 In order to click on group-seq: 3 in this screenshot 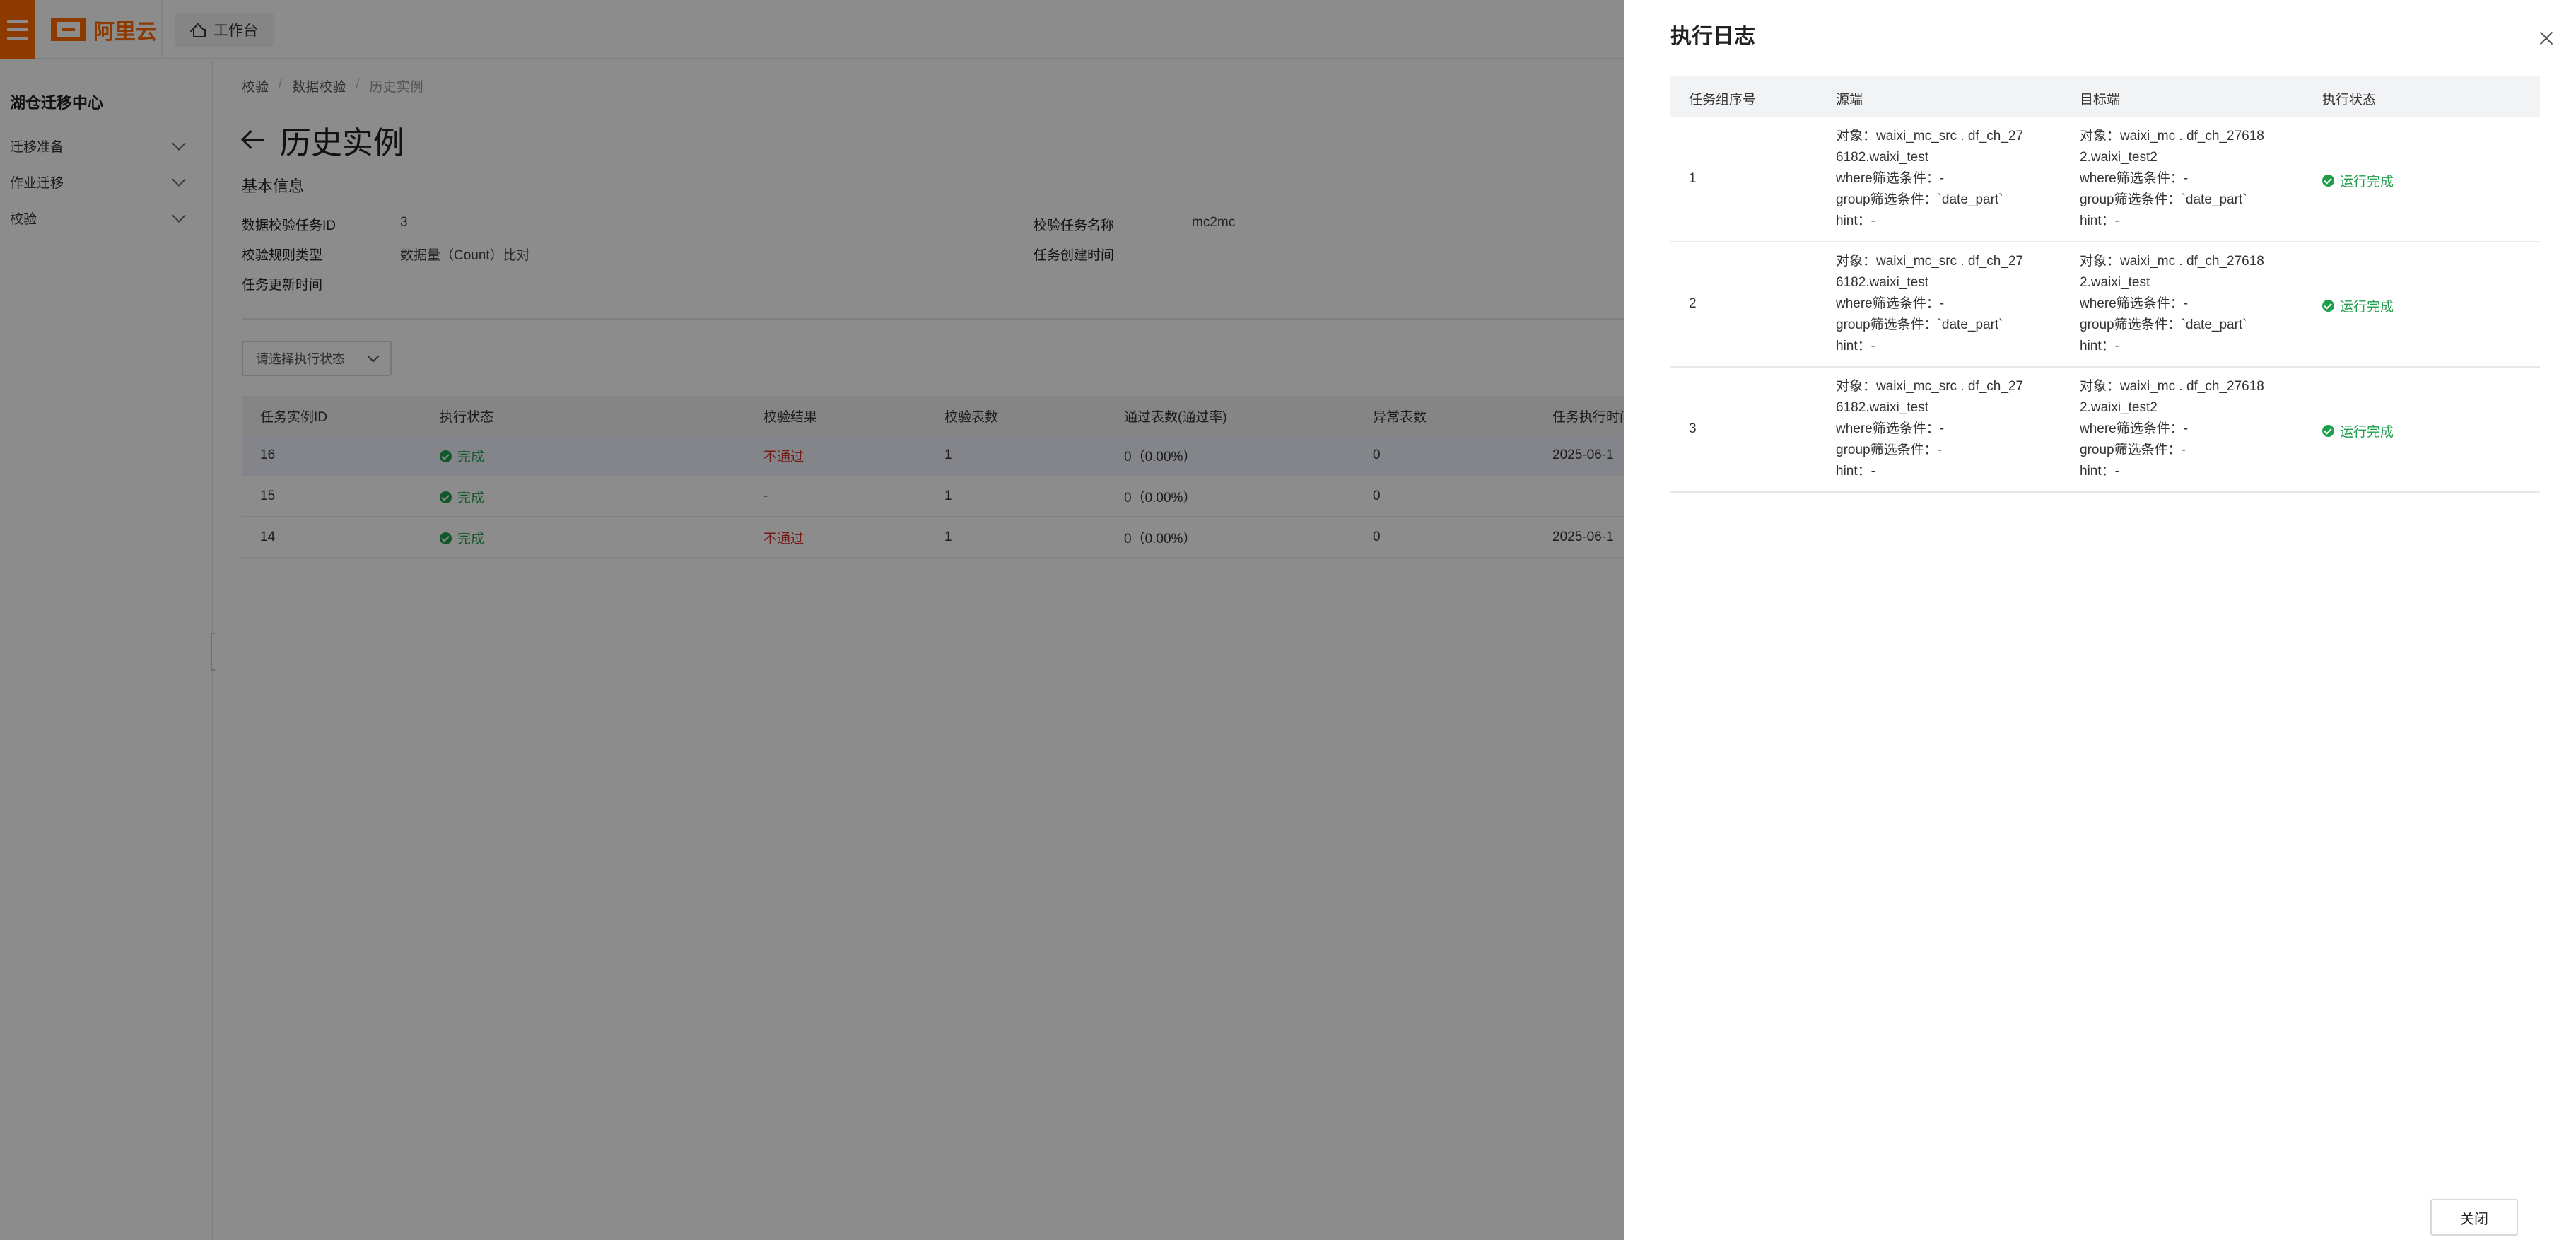, I will do `click(1693, 428)`.